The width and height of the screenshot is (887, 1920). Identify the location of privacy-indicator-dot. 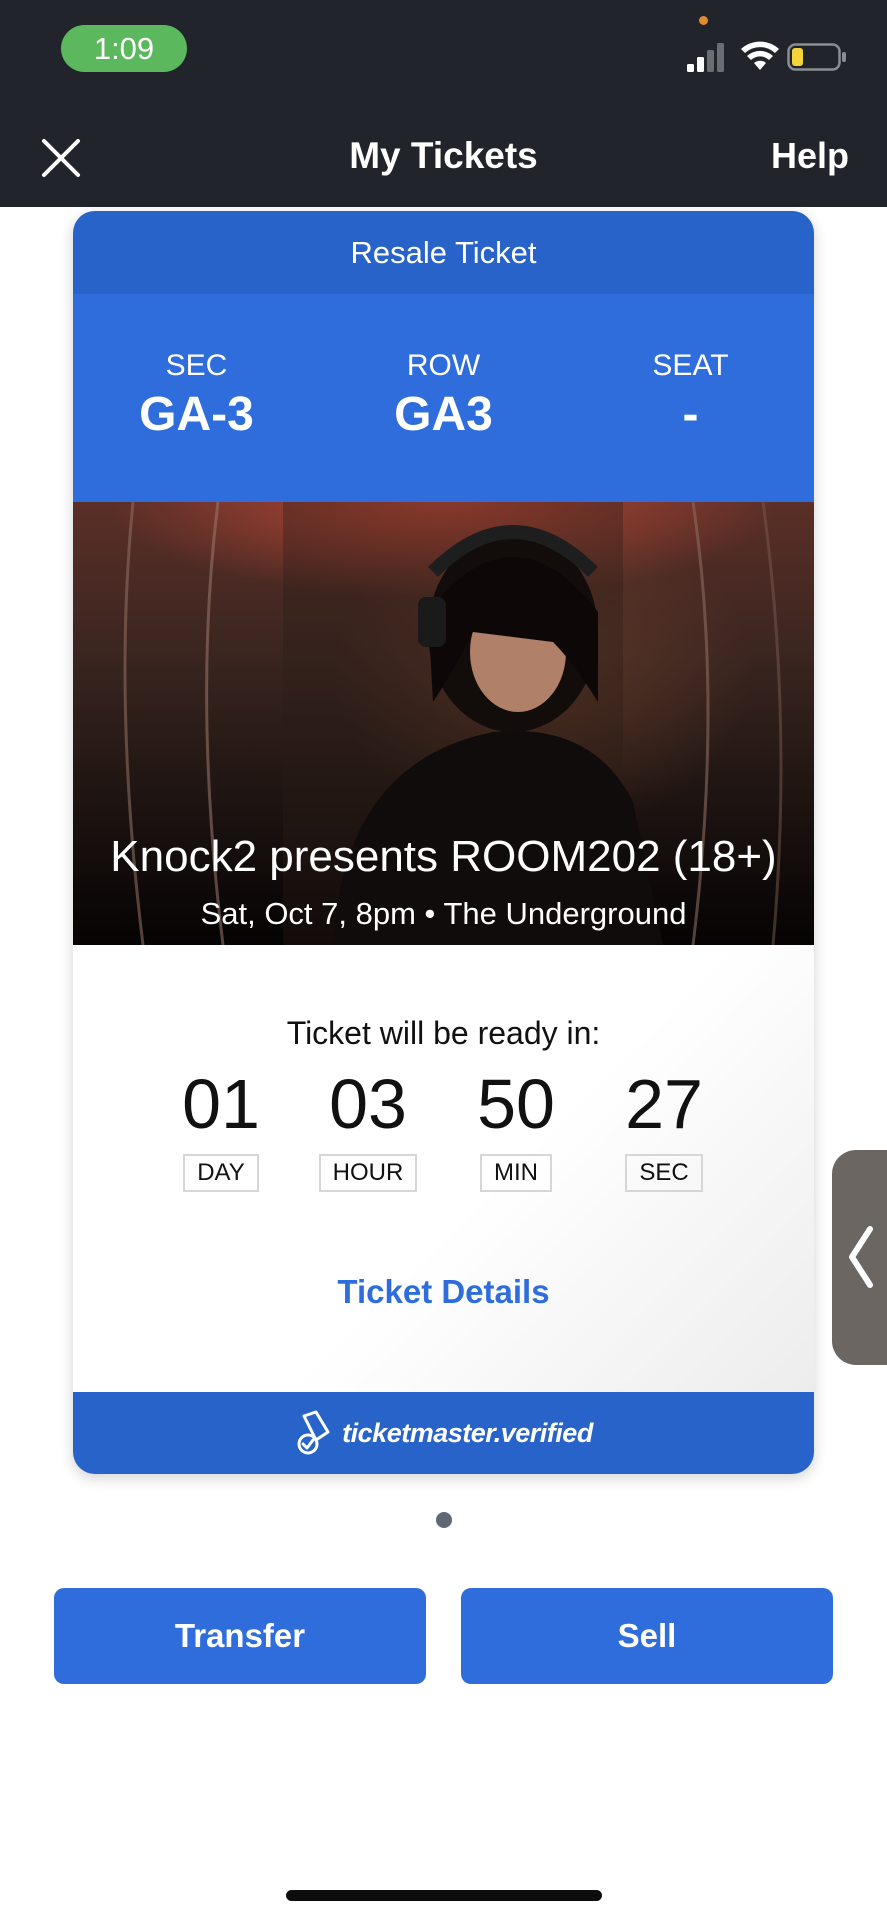
(703, 20).